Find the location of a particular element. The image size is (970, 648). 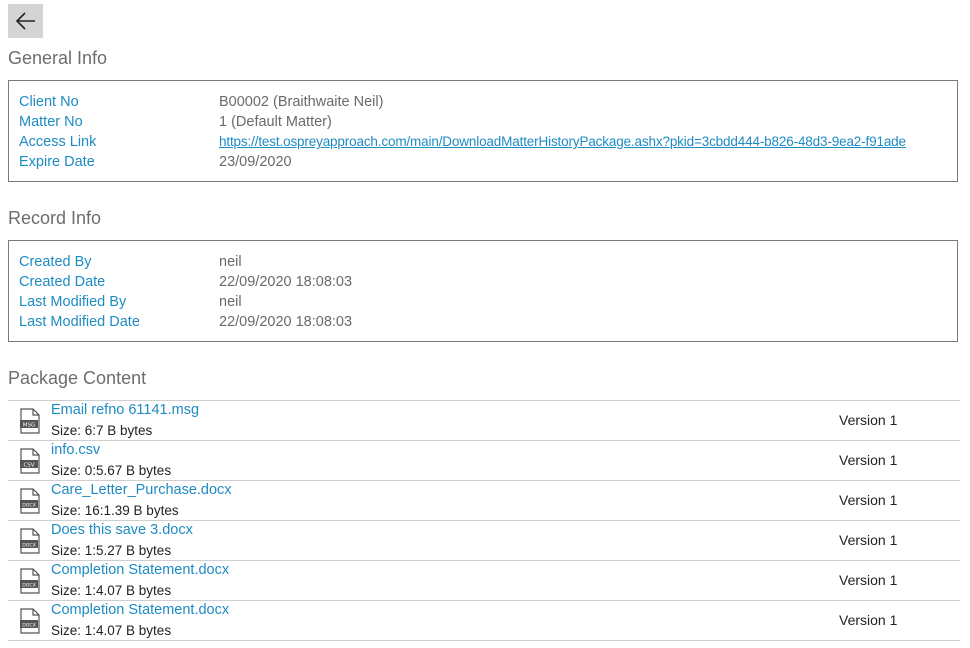

record-info-title: Record Info is located at coordinates (55, 218).